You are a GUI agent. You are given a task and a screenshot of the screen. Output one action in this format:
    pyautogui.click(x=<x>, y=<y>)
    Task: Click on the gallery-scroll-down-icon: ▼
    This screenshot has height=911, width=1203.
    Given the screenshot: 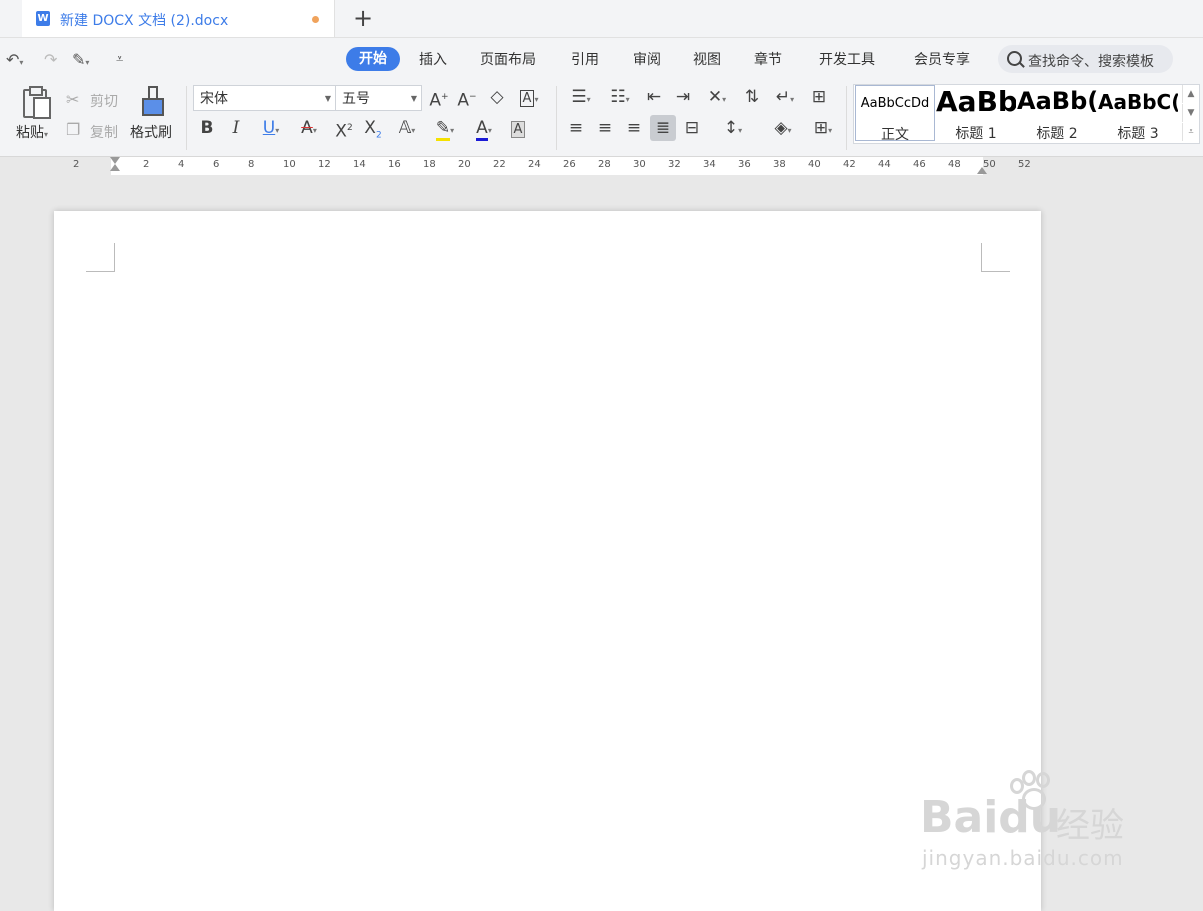 What is the action you would take?
    pyautogui.click(x=1190, y=113)
    